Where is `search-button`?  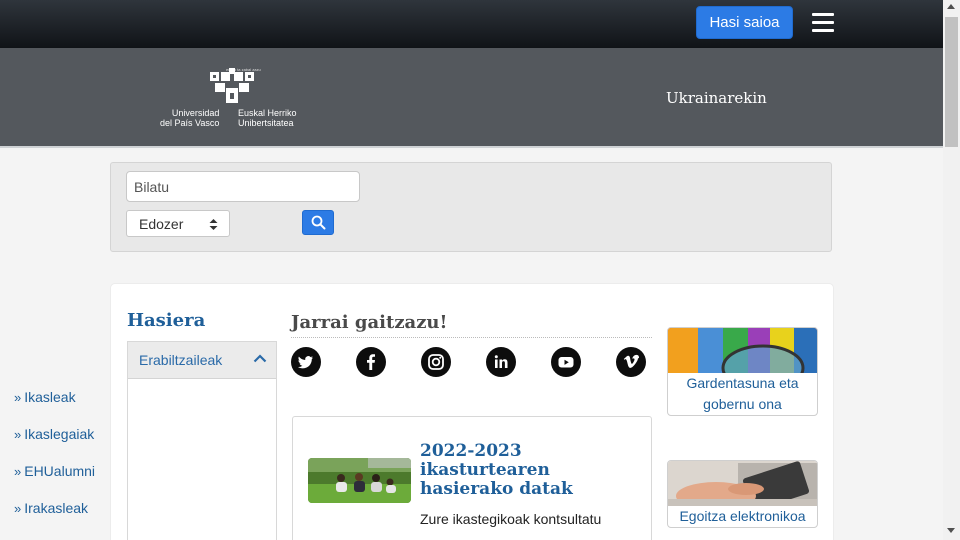 search-button is located at coordinates (318, 222).